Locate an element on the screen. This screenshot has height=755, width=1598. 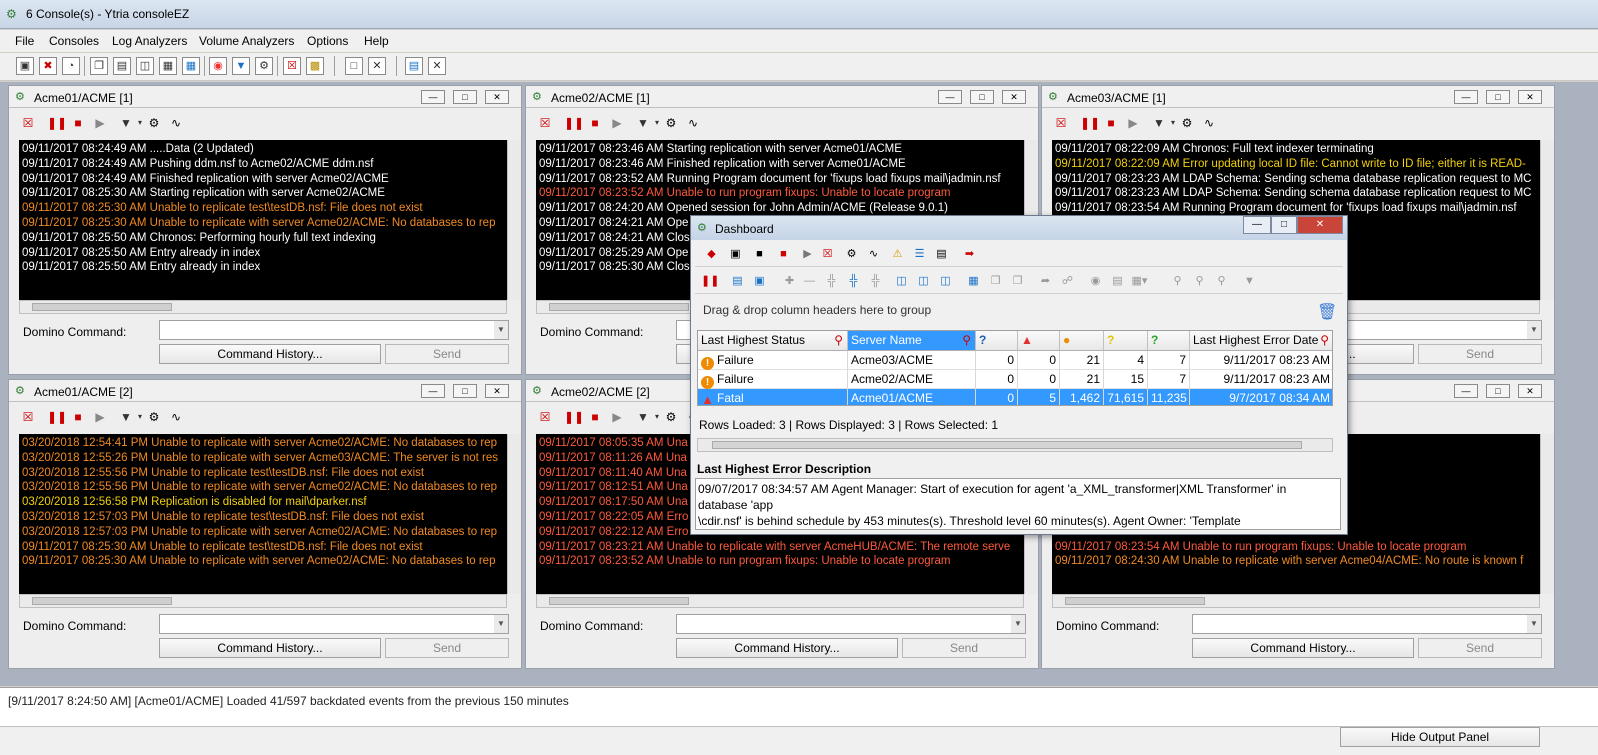
col-last-highest-status: Last Highest Status ⚲ is located at coordinates (773, 341).